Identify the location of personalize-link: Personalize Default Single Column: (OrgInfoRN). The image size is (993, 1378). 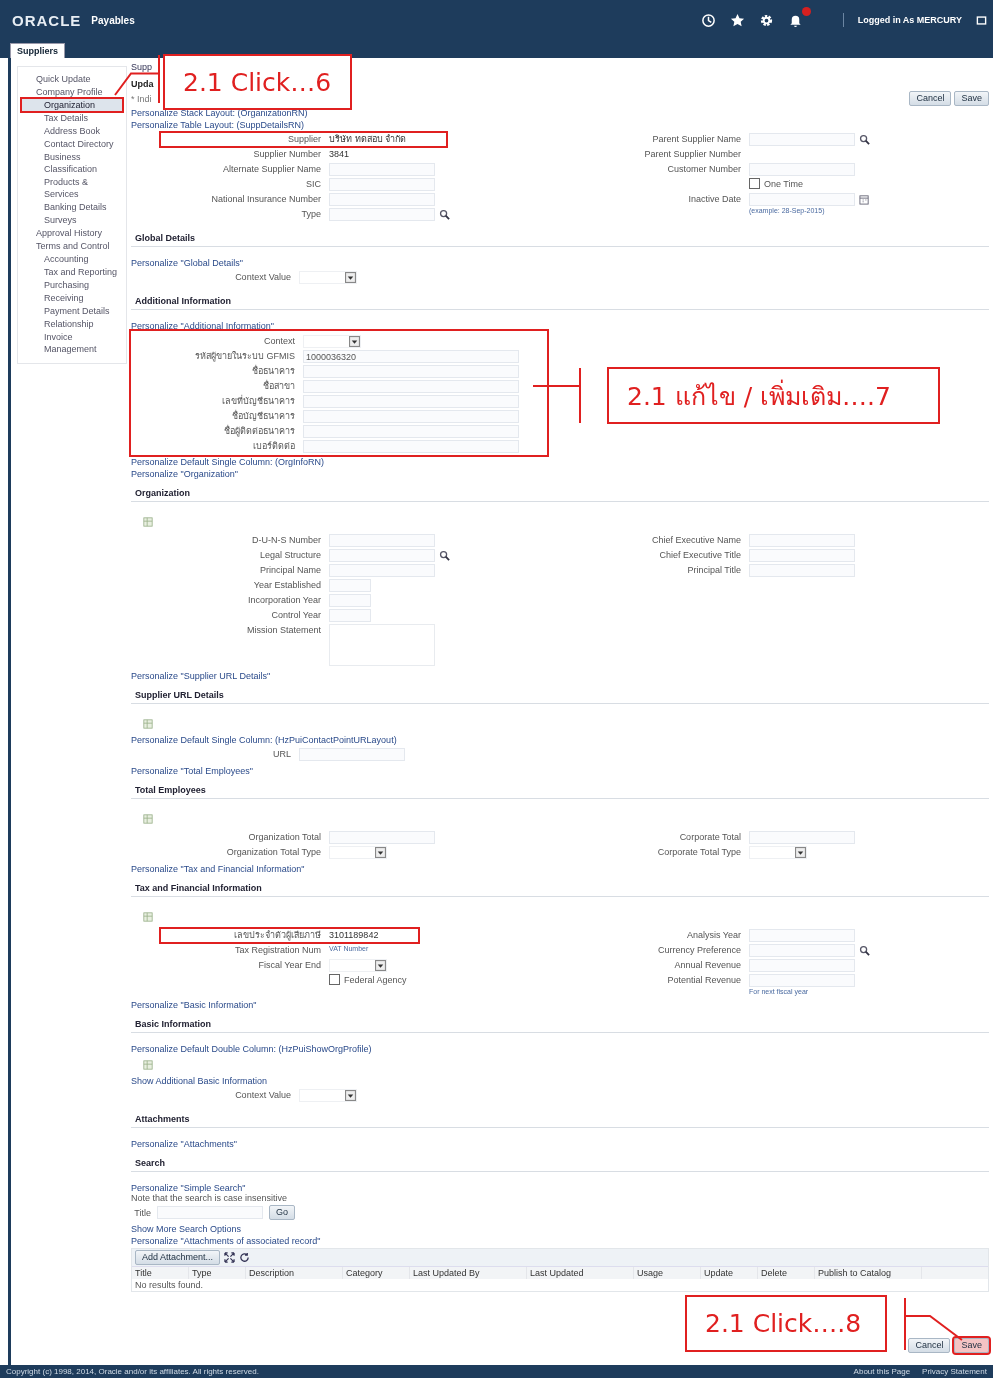
(228, 462).